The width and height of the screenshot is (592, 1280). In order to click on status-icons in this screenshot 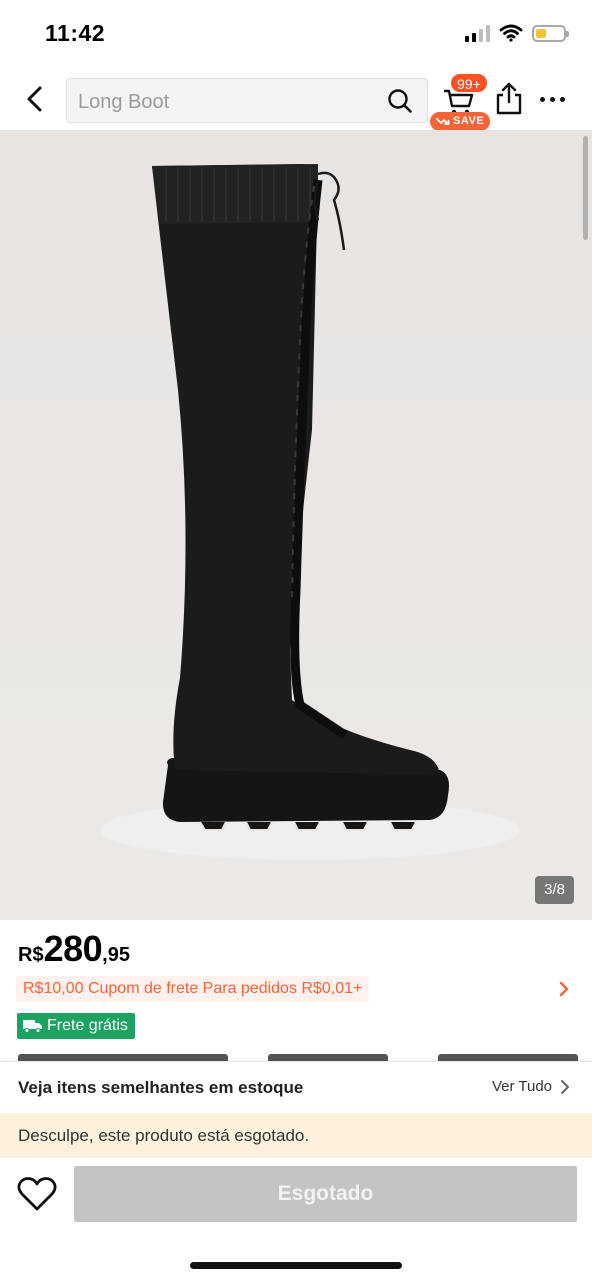, I will do `click(517, 33)`.